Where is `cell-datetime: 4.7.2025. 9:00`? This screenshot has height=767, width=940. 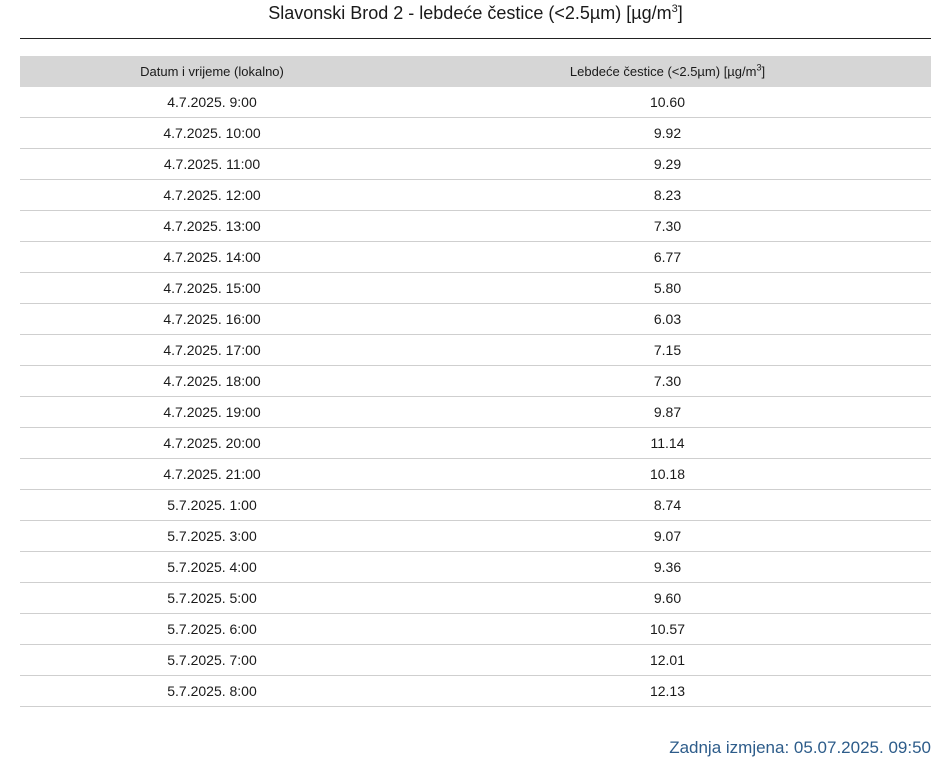
cell-datetime: 4.7.2025. 9:00 is located at coordinates (212, 102).